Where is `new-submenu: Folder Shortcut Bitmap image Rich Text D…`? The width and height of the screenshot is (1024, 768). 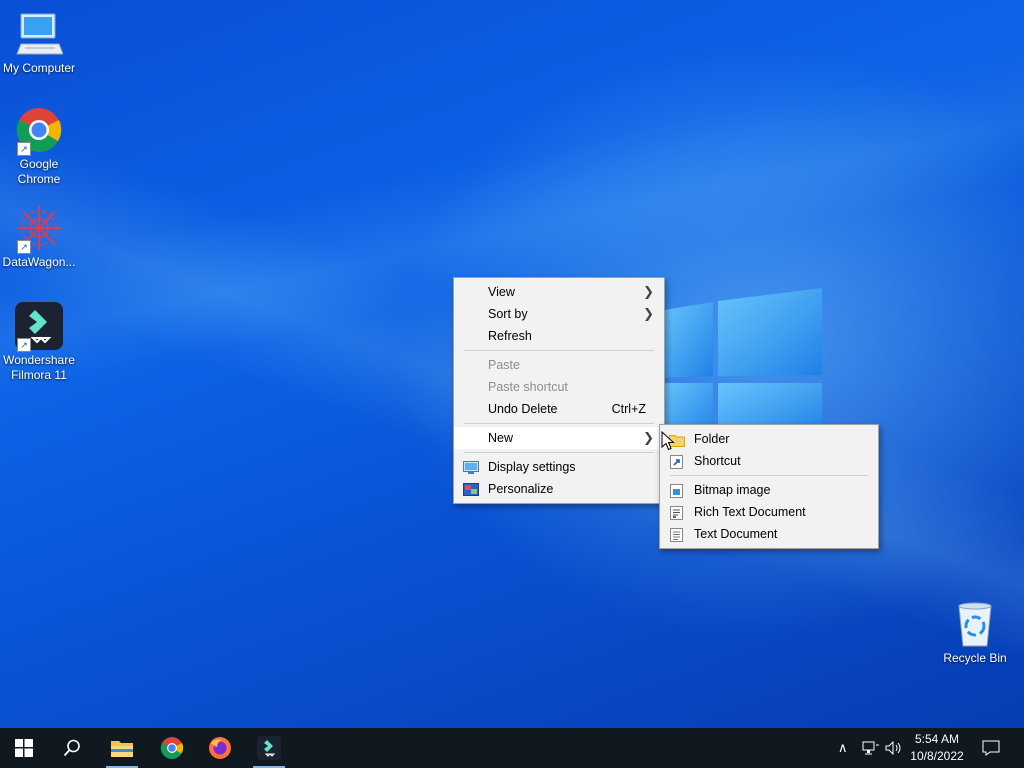
new-submenu: Folder Shortcut Bitmap image Rich Text D… is located at coordinates (769, 486).